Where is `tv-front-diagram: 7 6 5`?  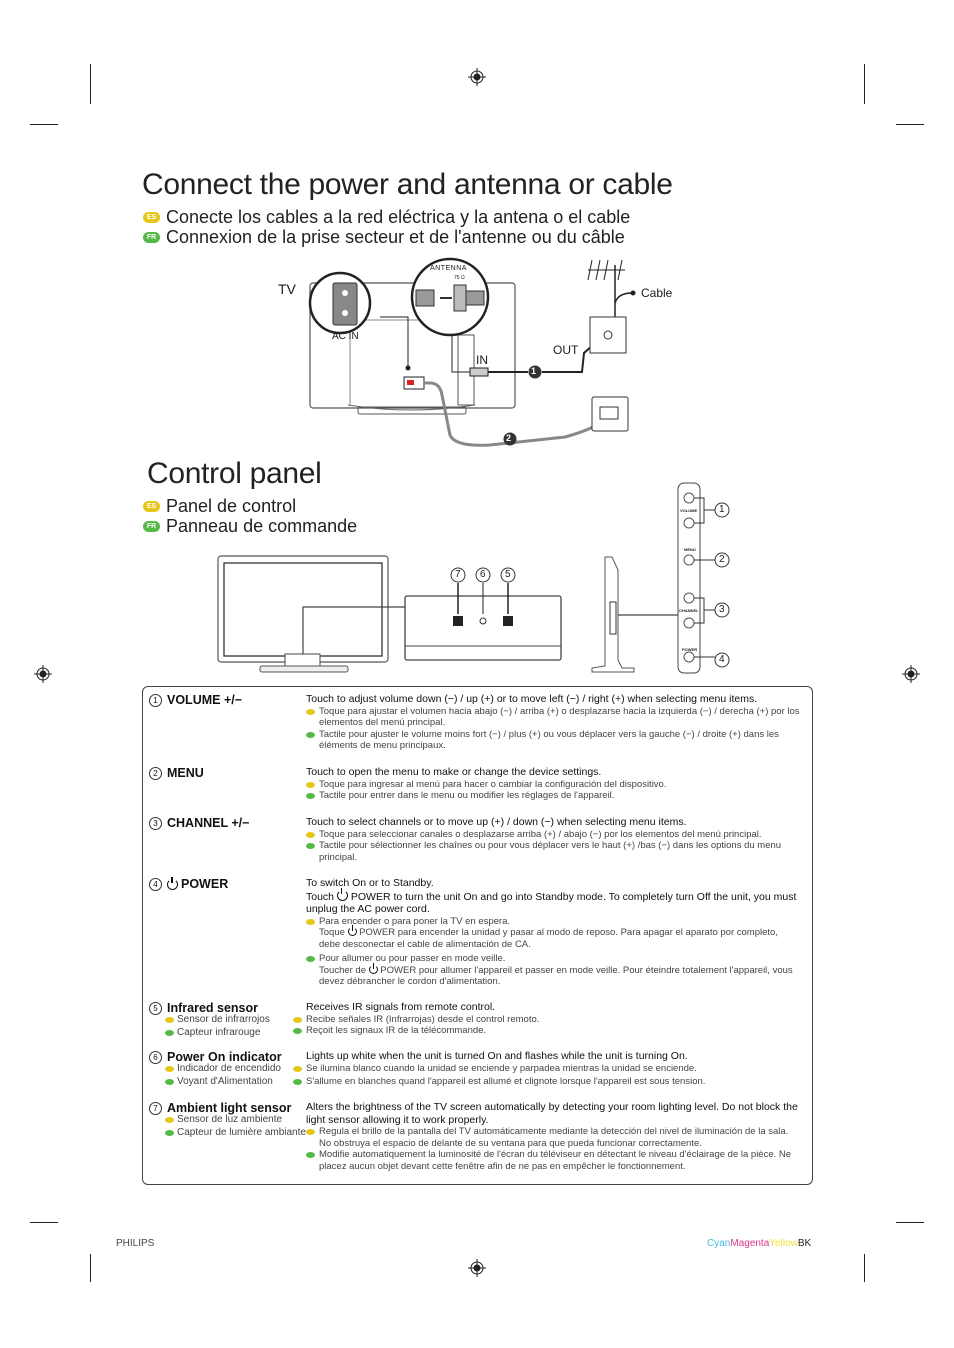 tv-front-diagram: 7 6 5 is located at coordinates (390, 615).